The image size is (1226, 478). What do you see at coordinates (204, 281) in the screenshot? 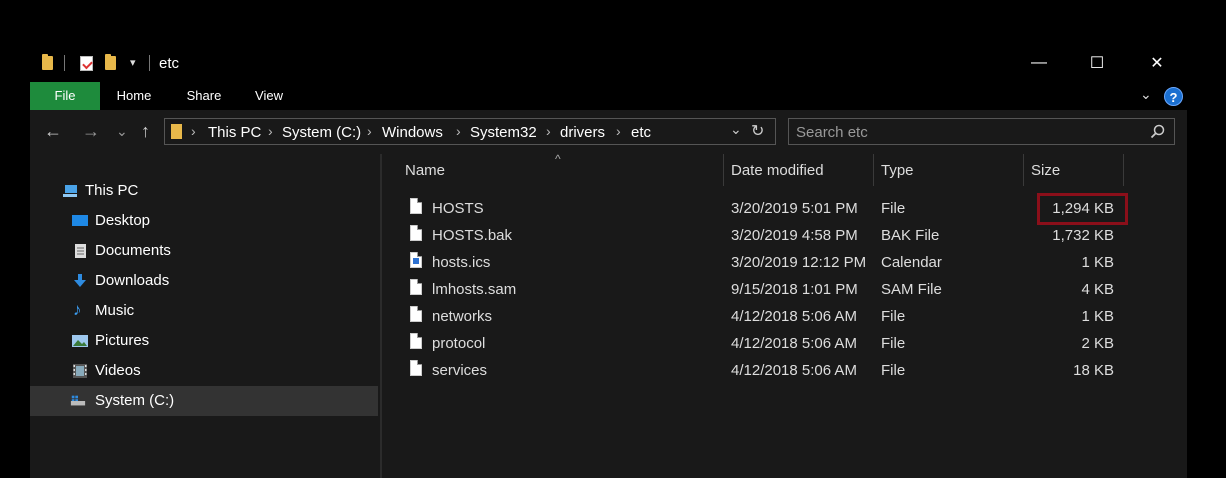
I see `sidebar-item-downloads: Downloads` at bounding box center [204, 281].